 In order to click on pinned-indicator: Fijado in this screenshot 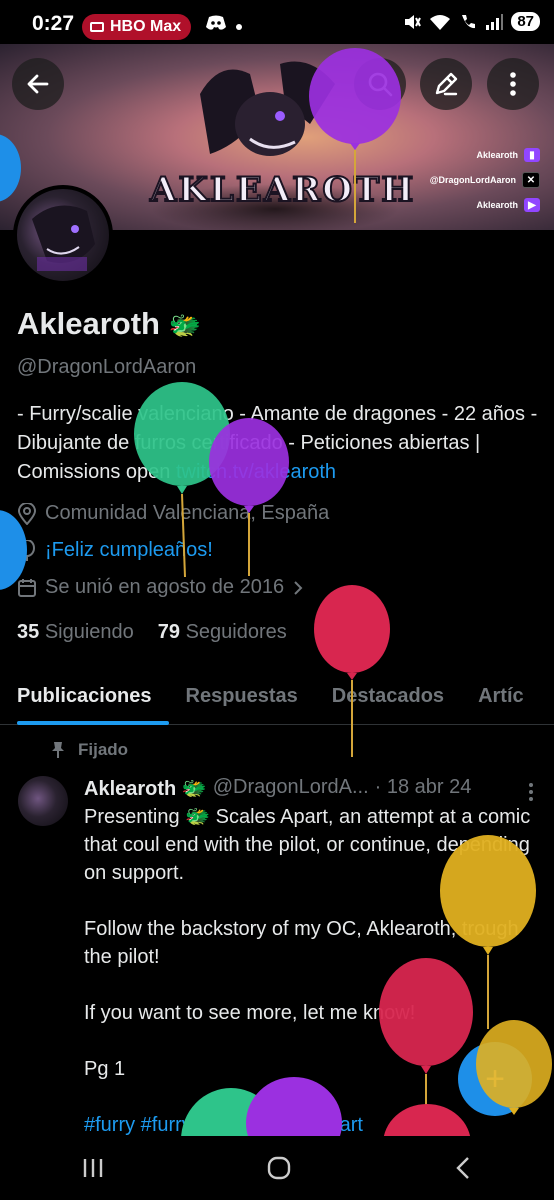, I will do `click(89, 750)`.